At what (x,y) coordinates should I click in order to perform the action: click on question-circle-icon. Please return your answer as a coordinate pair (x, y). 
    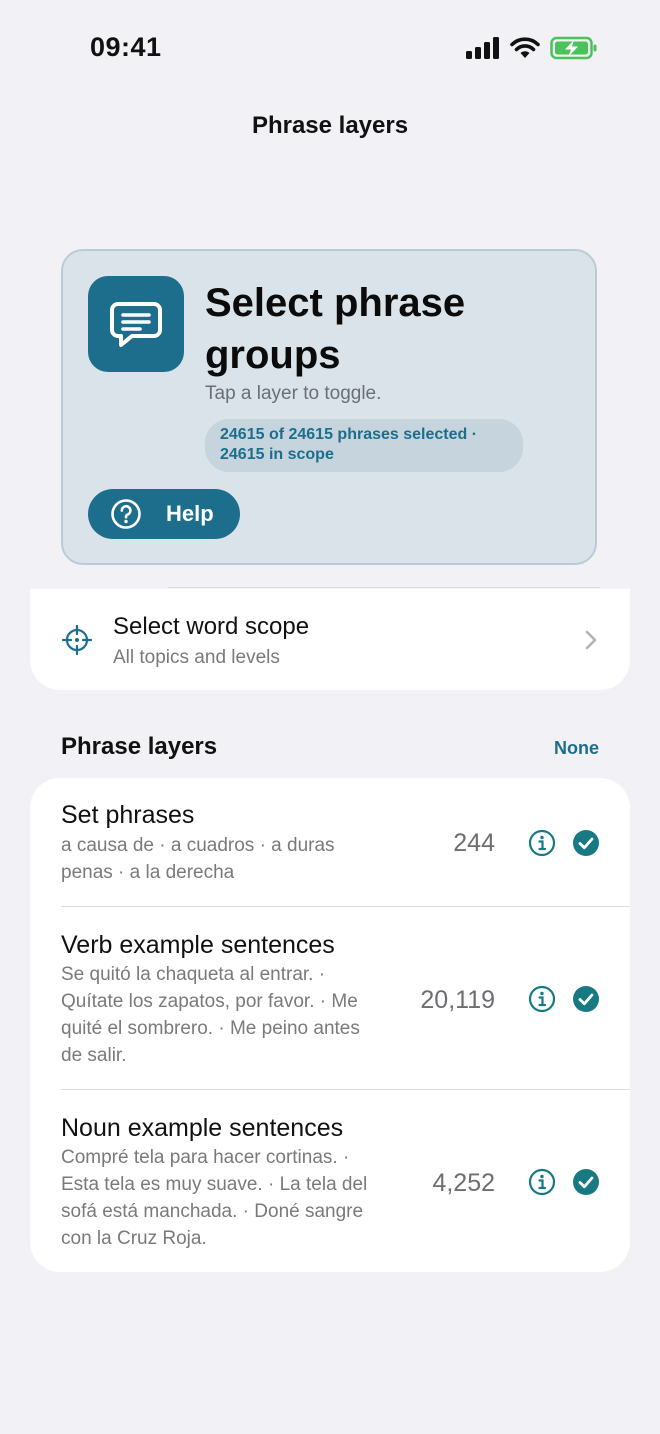
    Looking at the image, I should click on (126, 514).